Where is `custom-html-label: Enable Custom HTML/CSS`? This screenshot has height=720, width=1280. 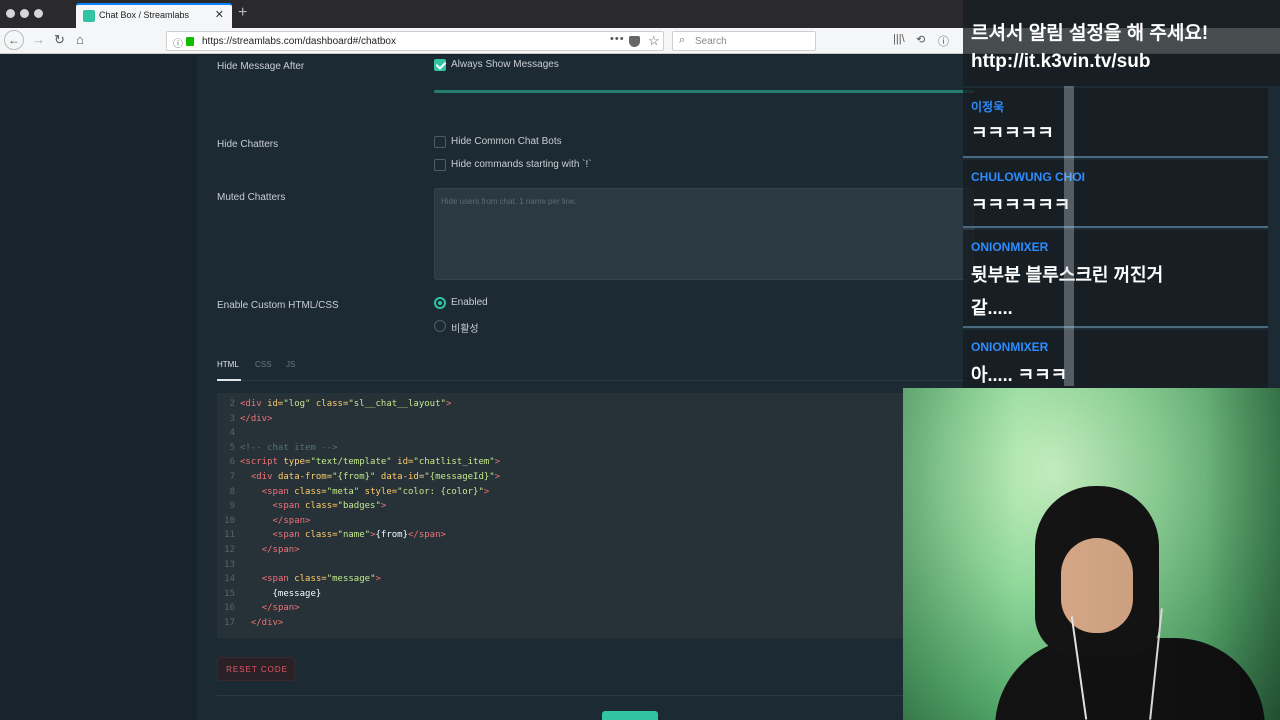
custom-html-label: Enable Custom HTML/CSS is located at coordinates (278, 305).